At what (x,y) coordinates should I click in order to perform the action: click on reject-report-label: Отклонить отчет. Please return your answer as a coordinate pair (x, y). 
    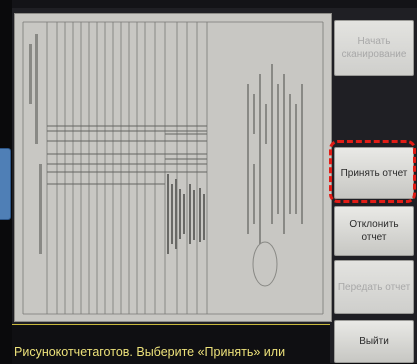
    Looking at the image, I should click on (374, 231).